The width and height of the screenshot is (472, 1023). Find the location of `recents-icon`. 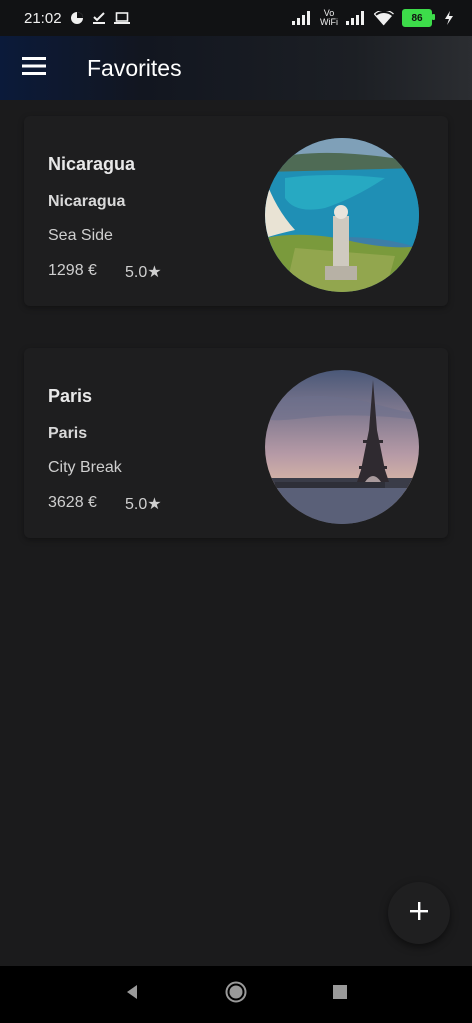

recents-icon is located at coordinates (340, 994).